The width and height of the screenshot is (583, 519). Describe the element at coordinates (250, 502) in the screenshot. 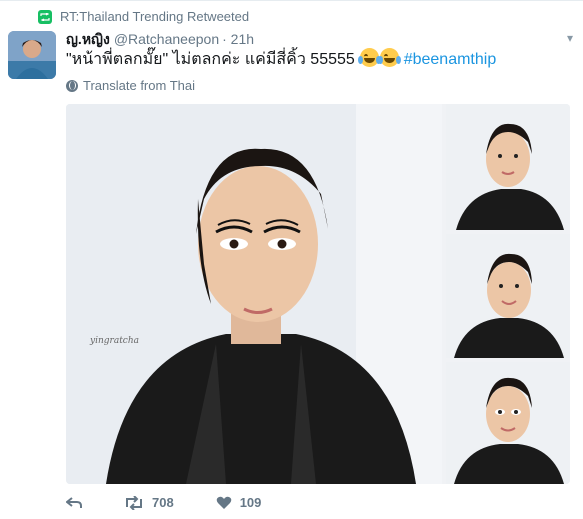

I see `like-count: 109` at that location.